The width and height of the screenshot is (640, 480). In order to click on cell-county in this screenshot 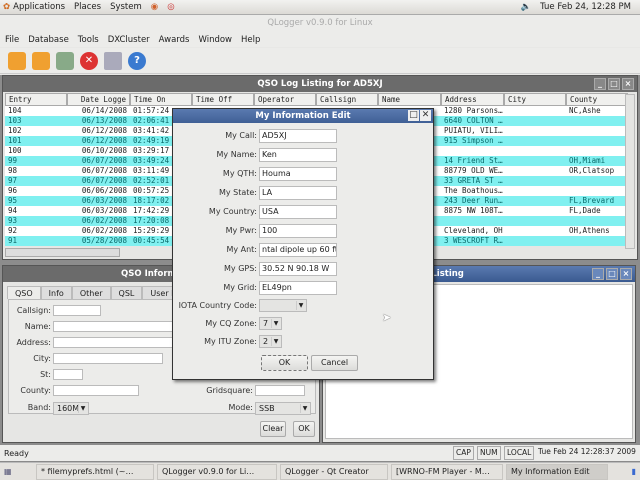, I will do `click(597, 241)`.